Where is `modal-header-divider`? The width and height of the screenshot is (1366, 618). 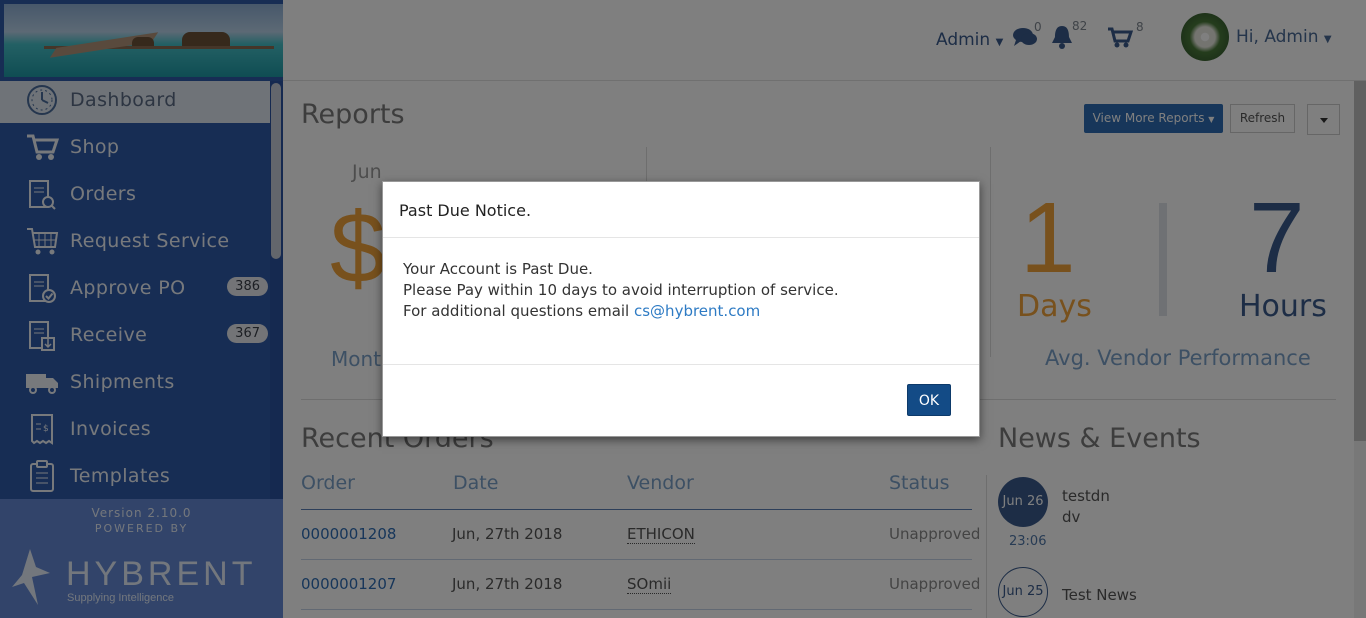 modal-header-divider is located at coordinates (681, 237).